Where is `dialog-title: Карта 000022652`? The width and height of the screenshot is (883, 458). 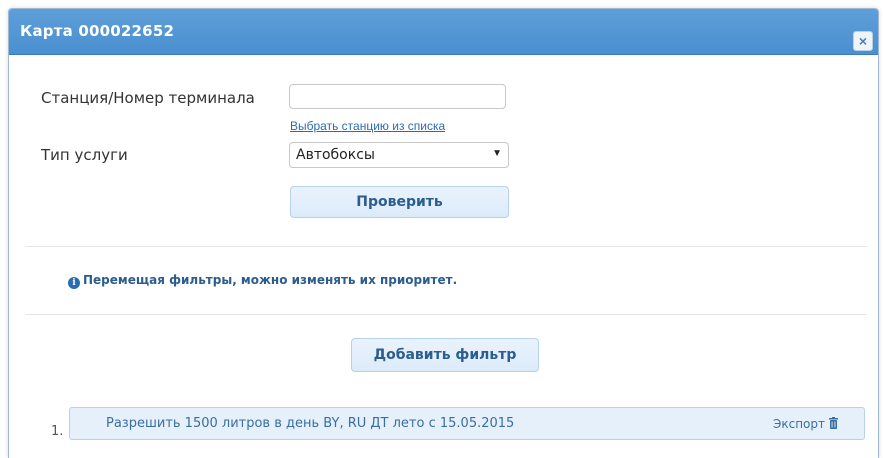
dialog-title: Карта 000022652 is located at coordinates (97, 31).